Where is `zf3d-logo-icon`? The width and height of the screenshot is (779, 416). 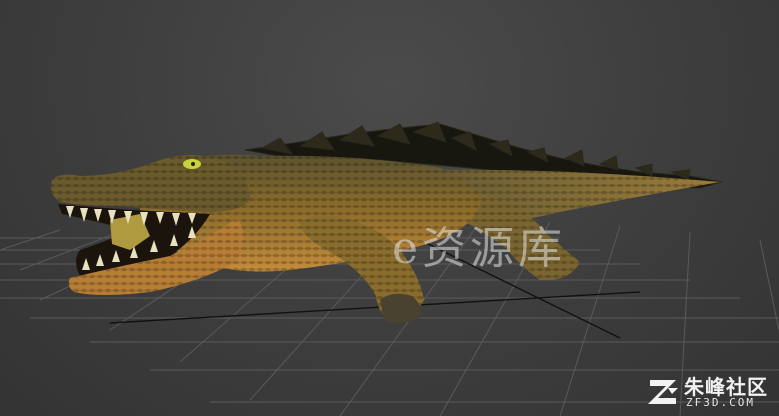
zf3d-logo-icon is located at coordinates (663, 392).